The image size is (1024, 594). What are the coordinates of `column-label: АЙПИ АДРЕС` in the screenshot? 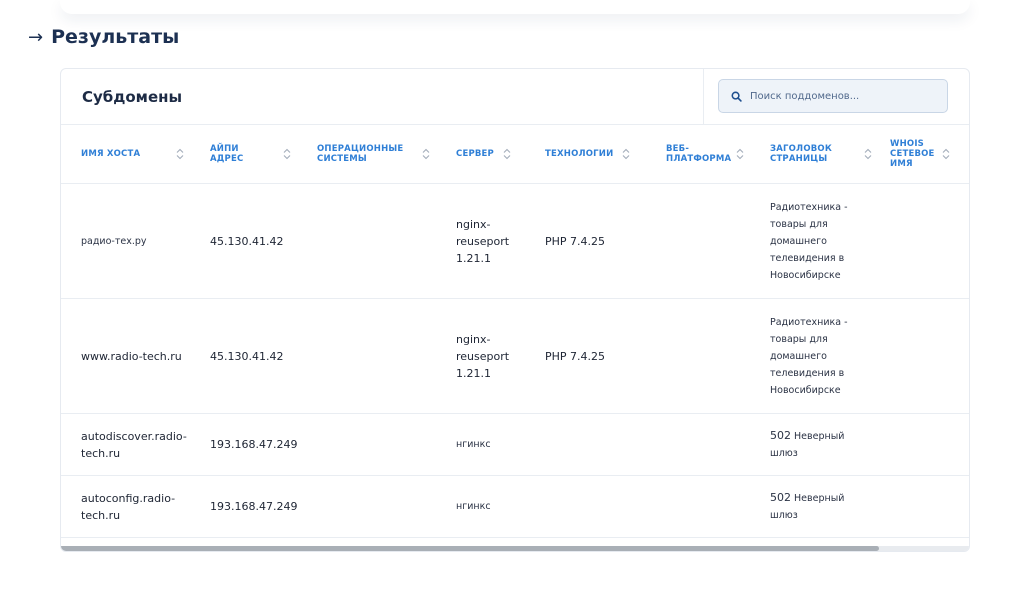 It's located at (227, 154).